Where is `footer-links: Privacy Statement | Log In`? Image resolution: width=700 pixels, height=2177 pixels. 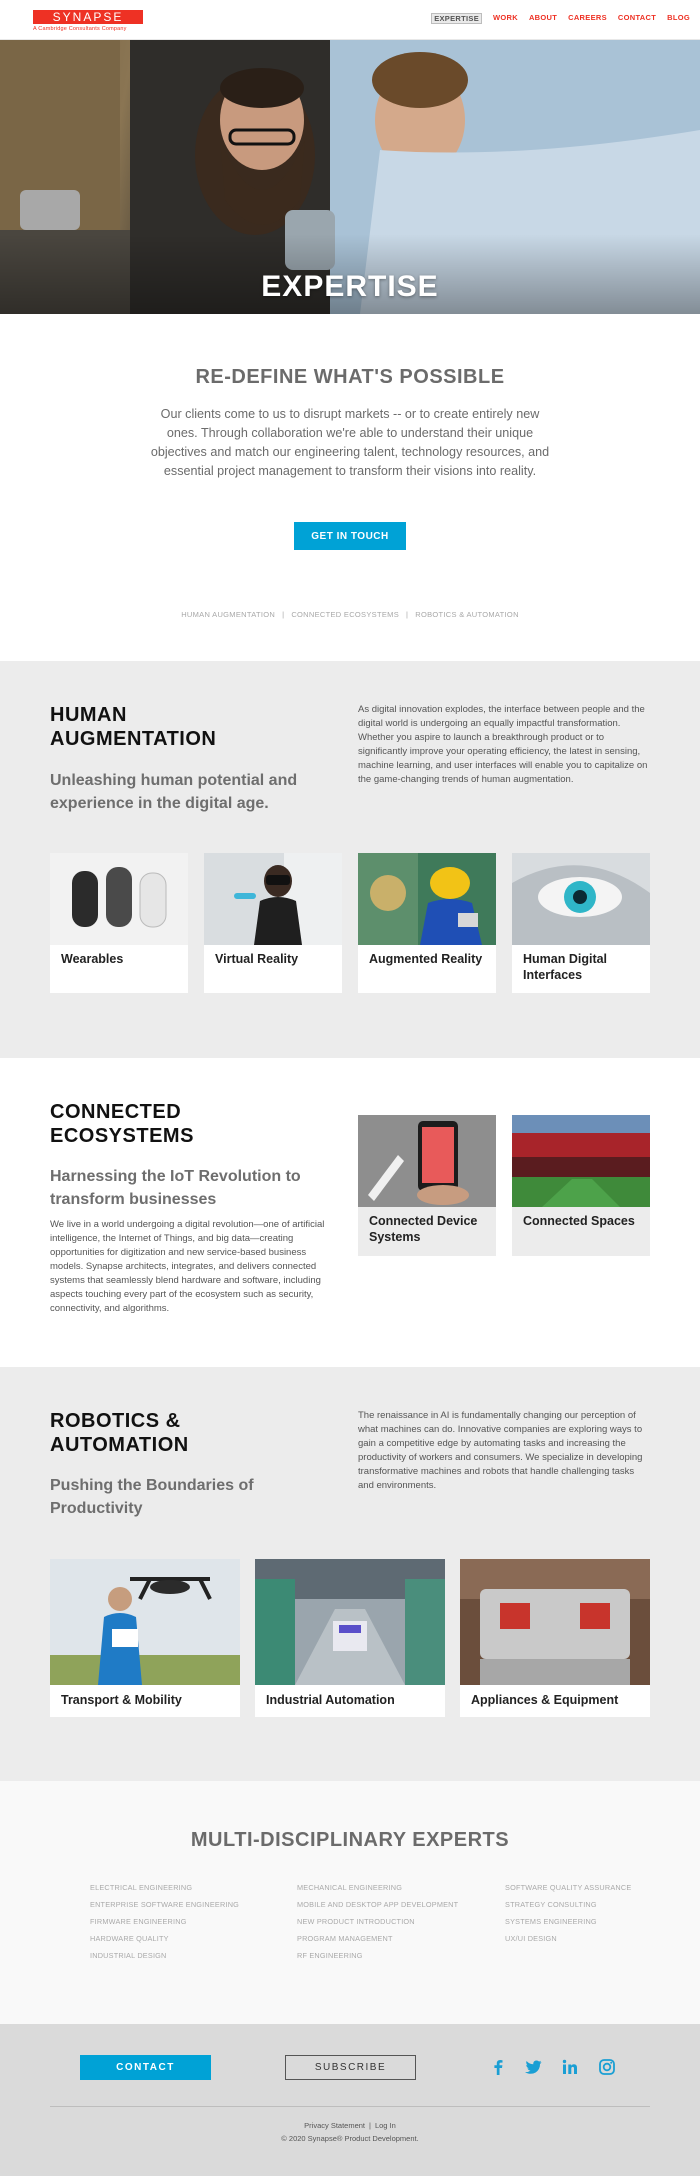 footer-links: Privacy Statement | Log In is located at coordinates (350, 2125).